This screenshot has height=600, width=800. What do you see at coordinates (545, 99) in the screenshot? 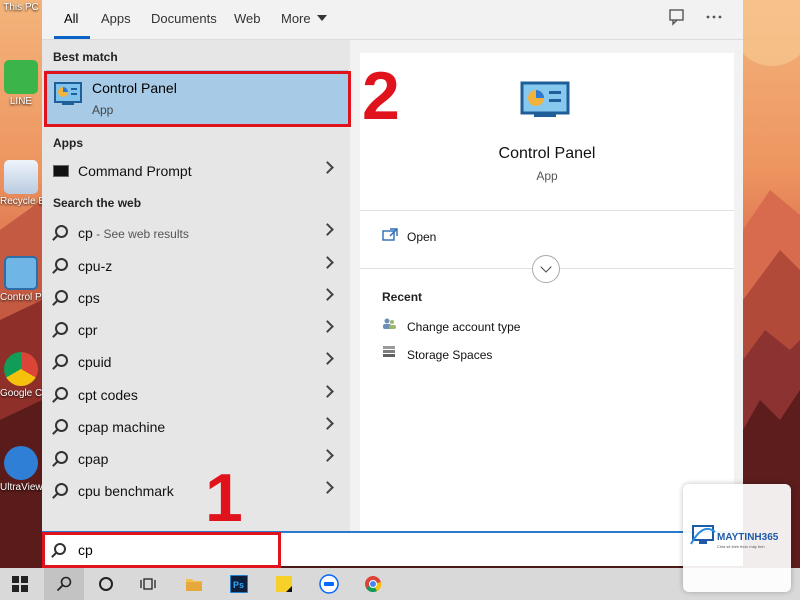
I see `control-panel-large-icon` at bounding box center [545, 99].